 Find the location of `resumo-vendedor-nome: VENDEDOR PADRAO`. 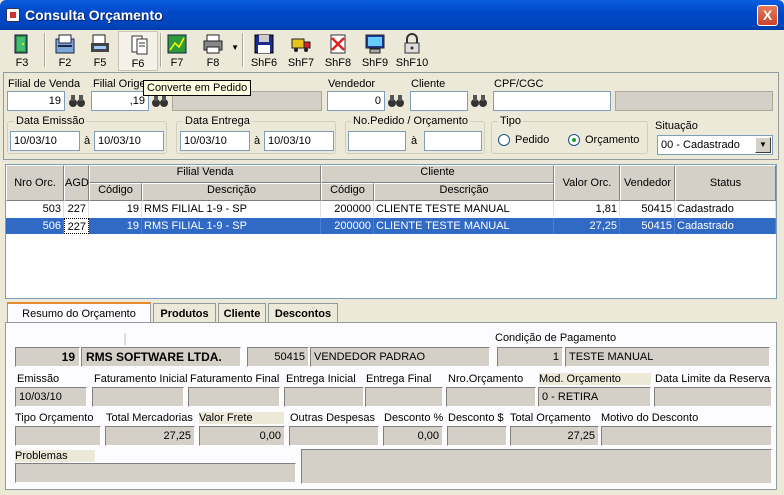

resumo-vendedor-nome: VENDEDOR PADRAO is located at coordinates (400, 357).